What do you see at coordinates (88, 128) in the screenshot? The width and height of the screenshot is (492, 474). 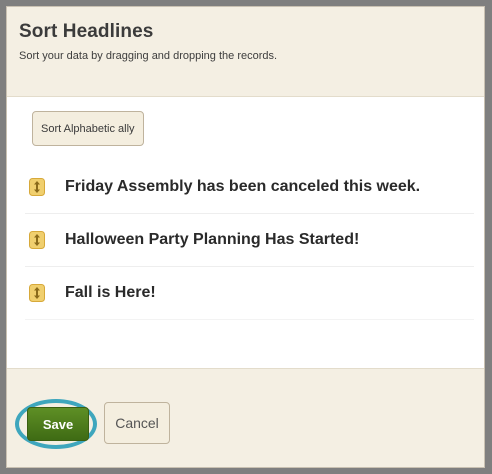 I see `sort-alphabetically-button: Sort Alphabetic ally` at bounding box center [88, 128].